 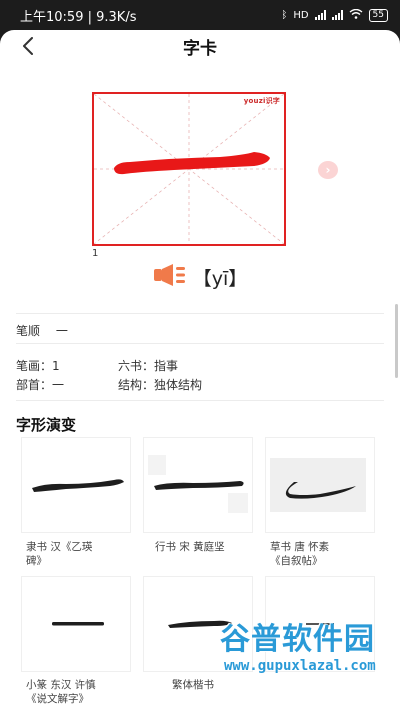 I want to click on site-watermark: 谷普软件园 www.gupuxlazal.com, so click(x=310, y=662).